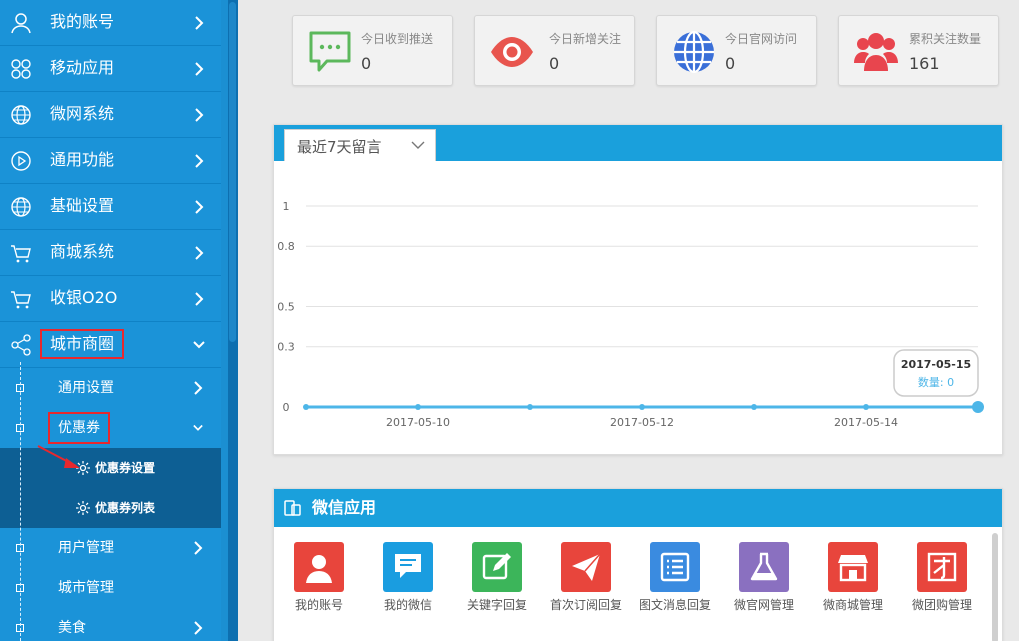 This screenshot has height=641, width=1019. I want to click on sidebar-item-mobile-apps: 移动应用, so click(110, 69).